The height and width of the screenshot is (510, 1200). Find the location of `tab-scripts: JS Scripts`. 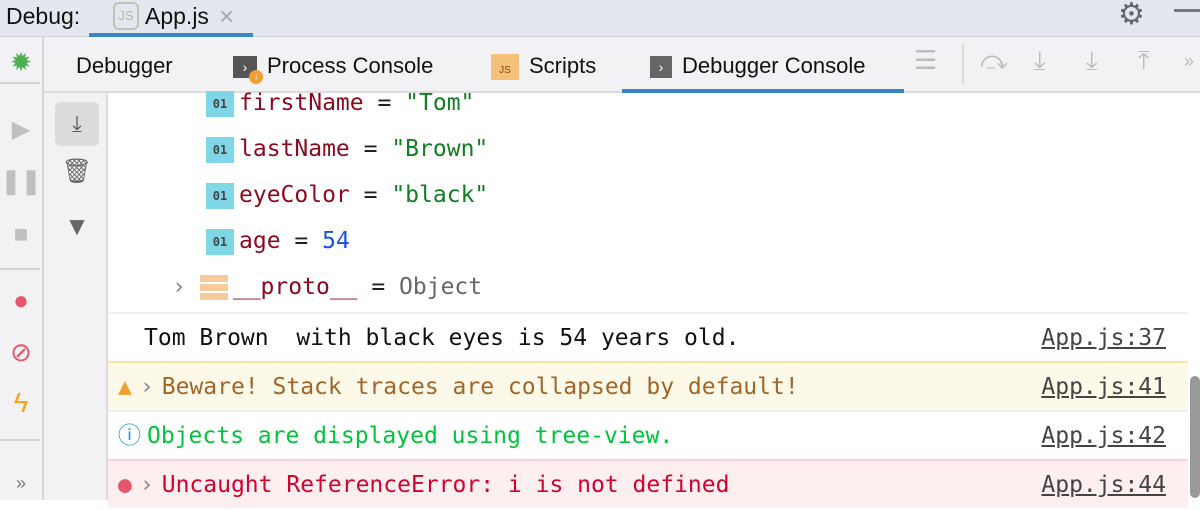

tab-scripts: JS Scripts is located at coordinates (543, 65).